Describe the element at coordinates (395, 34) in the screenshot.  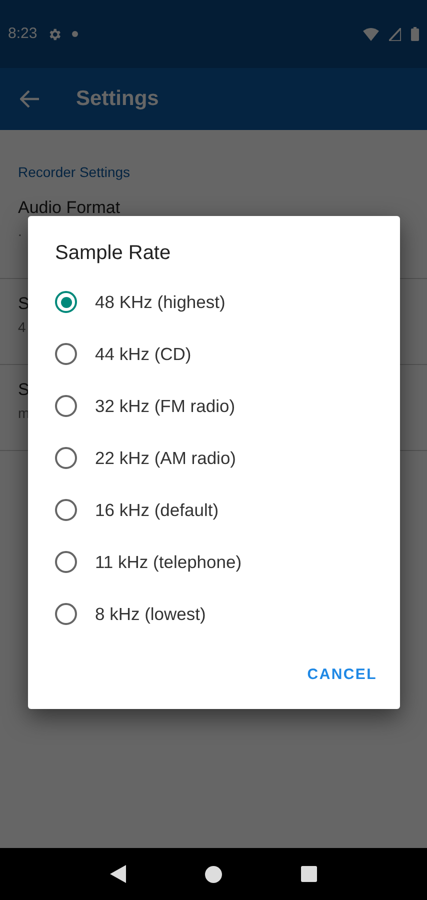
I see `signal-icon` at that location.